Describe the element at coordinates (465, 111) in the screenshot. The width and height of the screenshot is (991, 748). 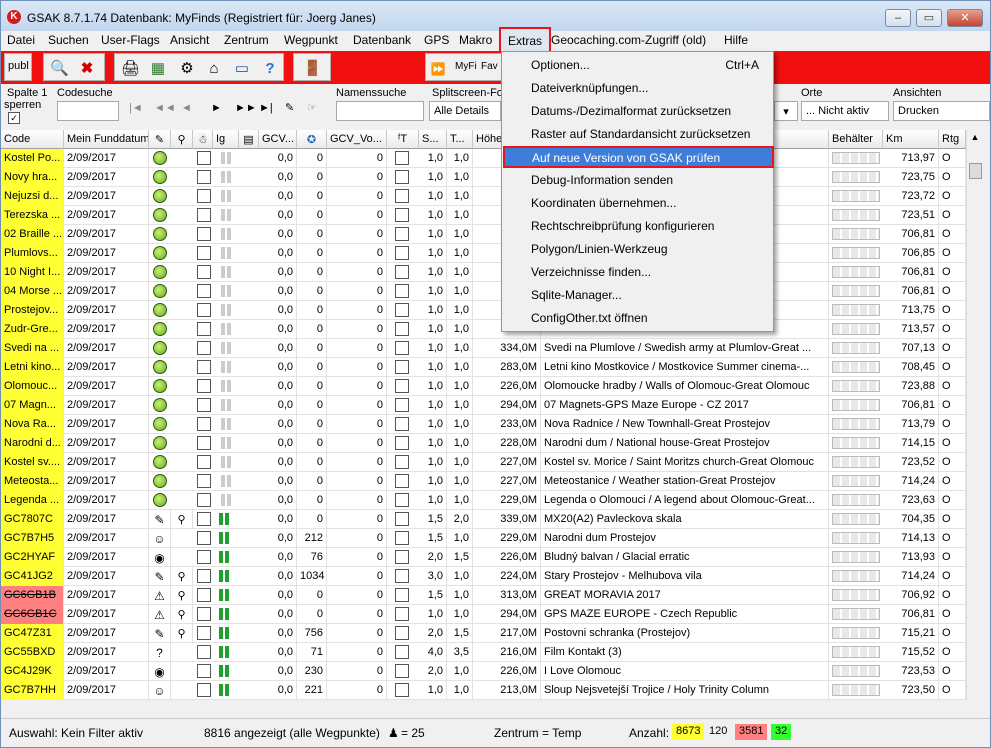
I see `splitscreen-select: Alle Details` at that location.